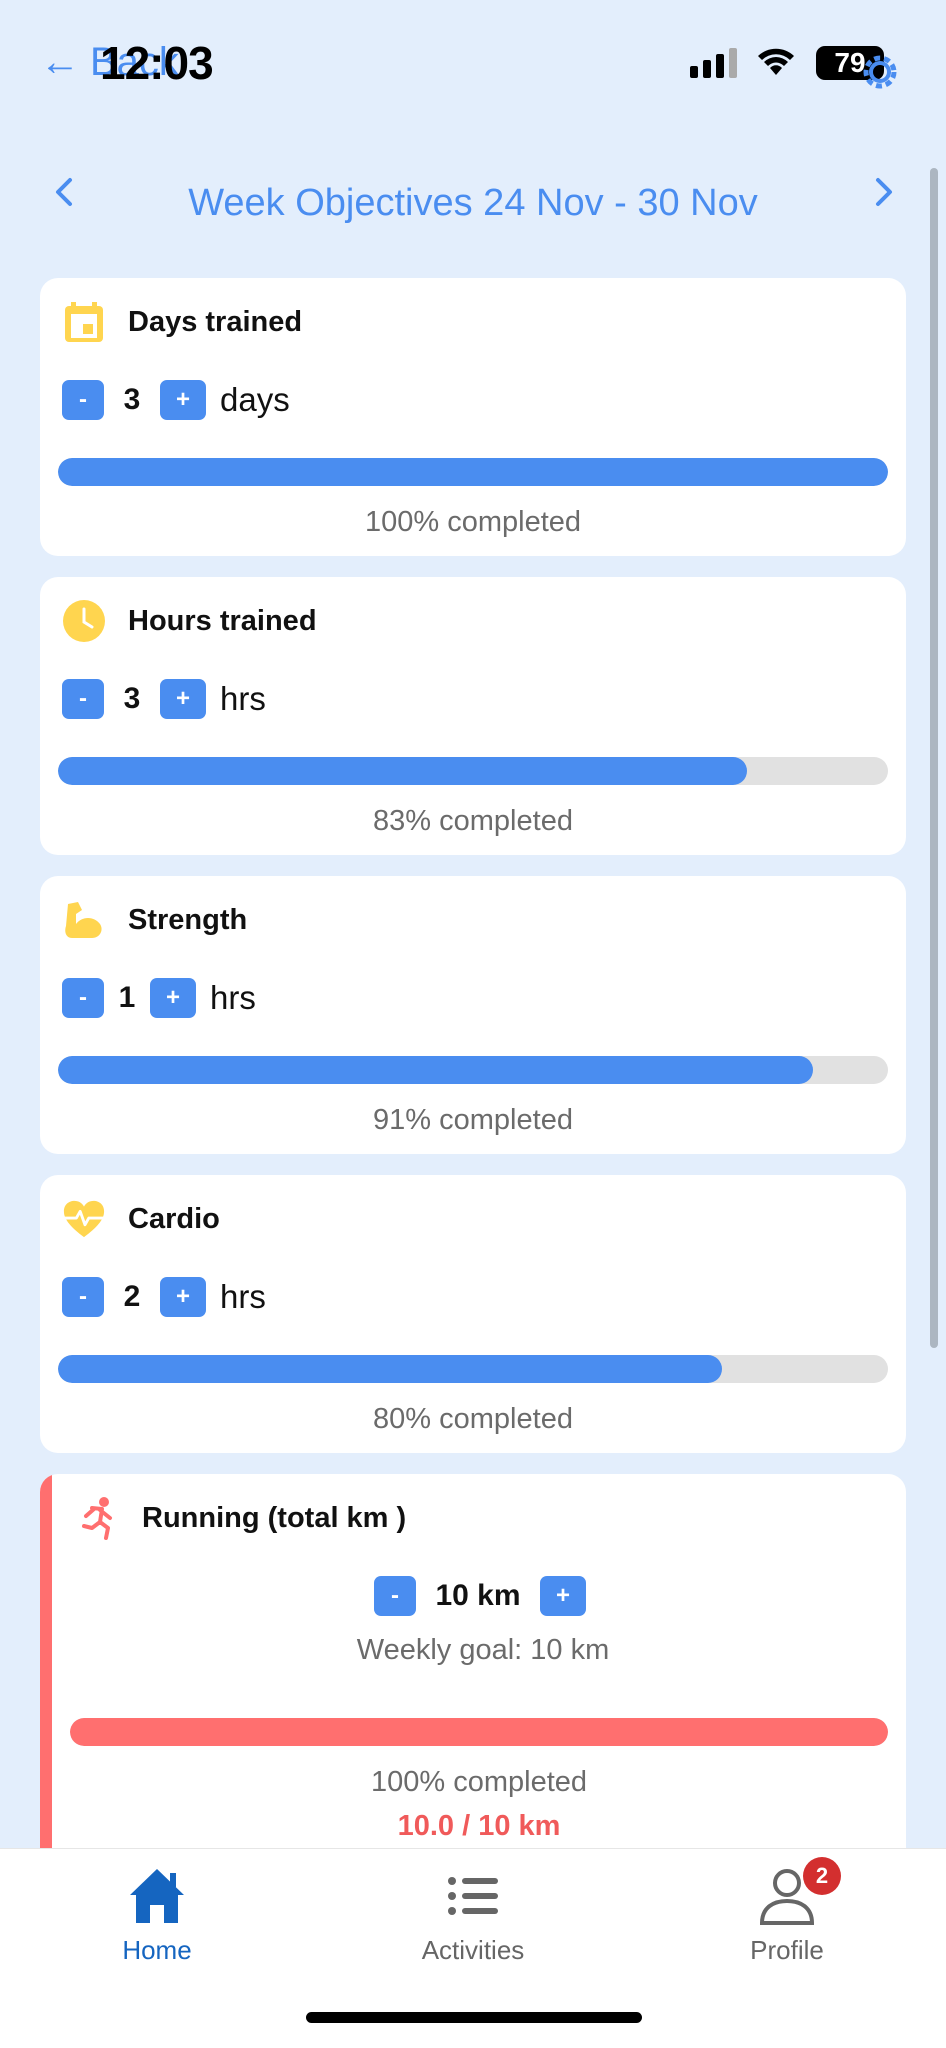 Image resolution: width=946 pixels, height=2048 pixels. I want to click on objective-unit: days, so click(255, 399).